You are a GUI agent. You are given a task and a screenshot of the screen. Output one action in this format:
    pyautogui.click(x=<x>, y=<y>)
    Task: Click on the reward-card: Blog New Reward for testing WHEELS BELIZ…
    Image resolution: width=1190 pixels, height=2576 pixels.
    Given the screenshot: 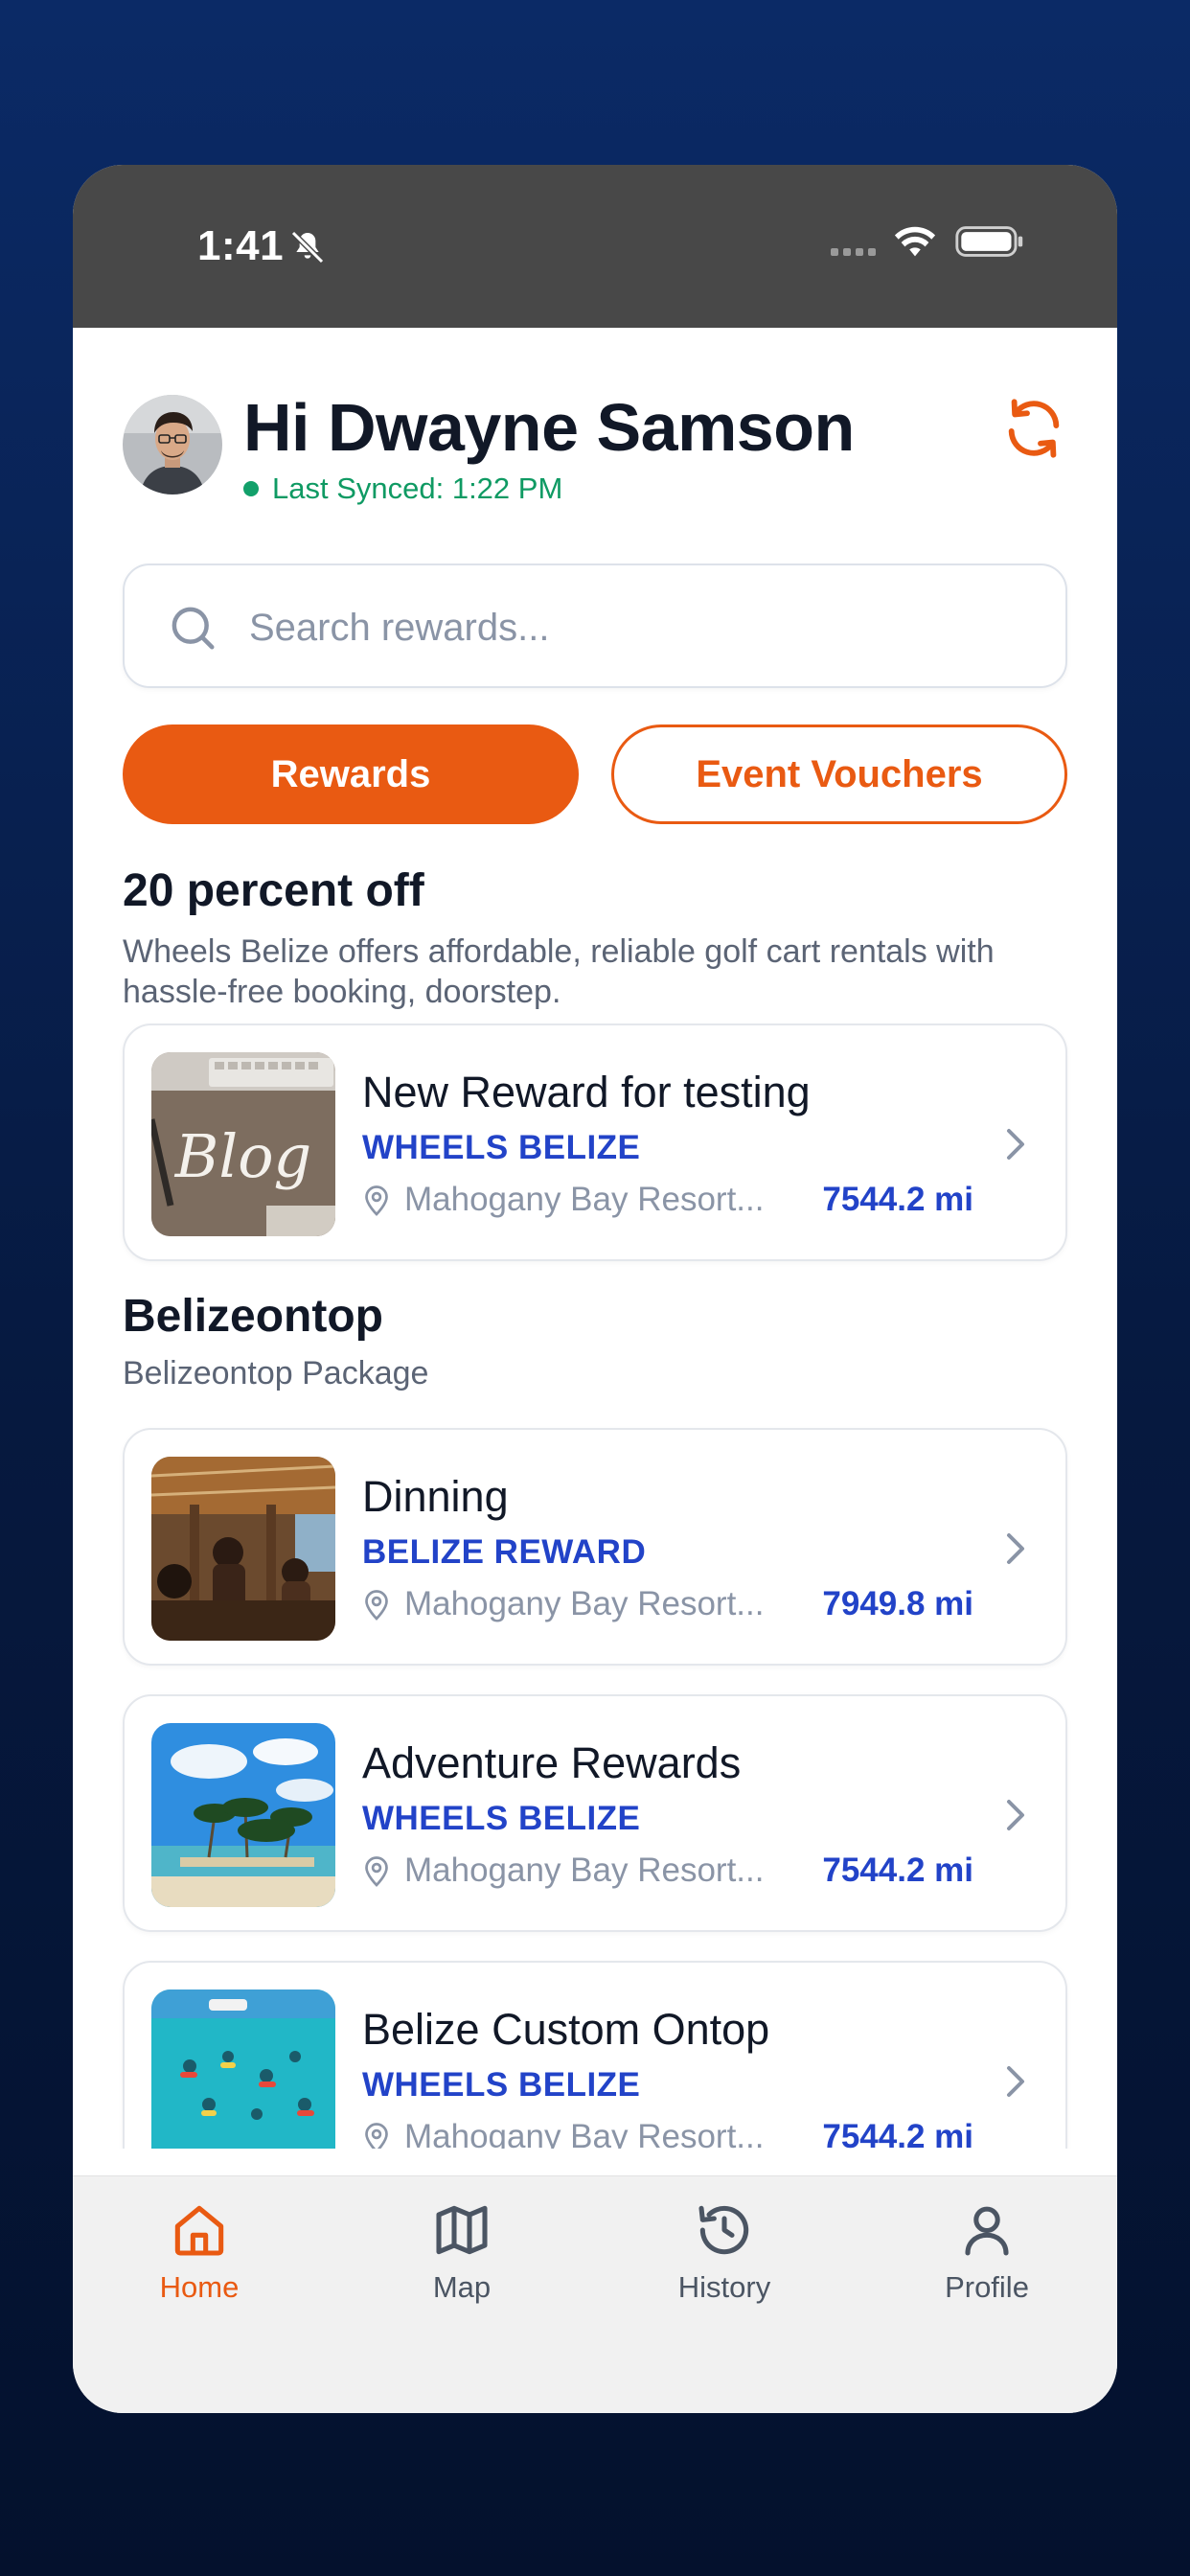 What is the action you would take?
    pyautogui.click(x=595, y=1142)
    